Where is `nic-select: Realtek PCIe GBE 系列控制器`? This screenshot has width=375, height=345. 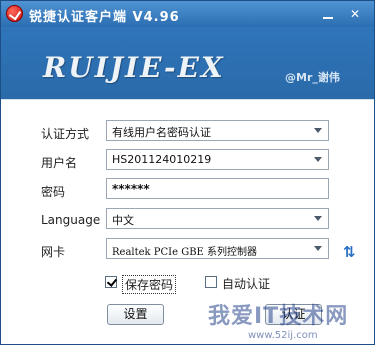 nic-select: Realtek PCIe GBE 系列控制器 is located at coordinates (217, 248).